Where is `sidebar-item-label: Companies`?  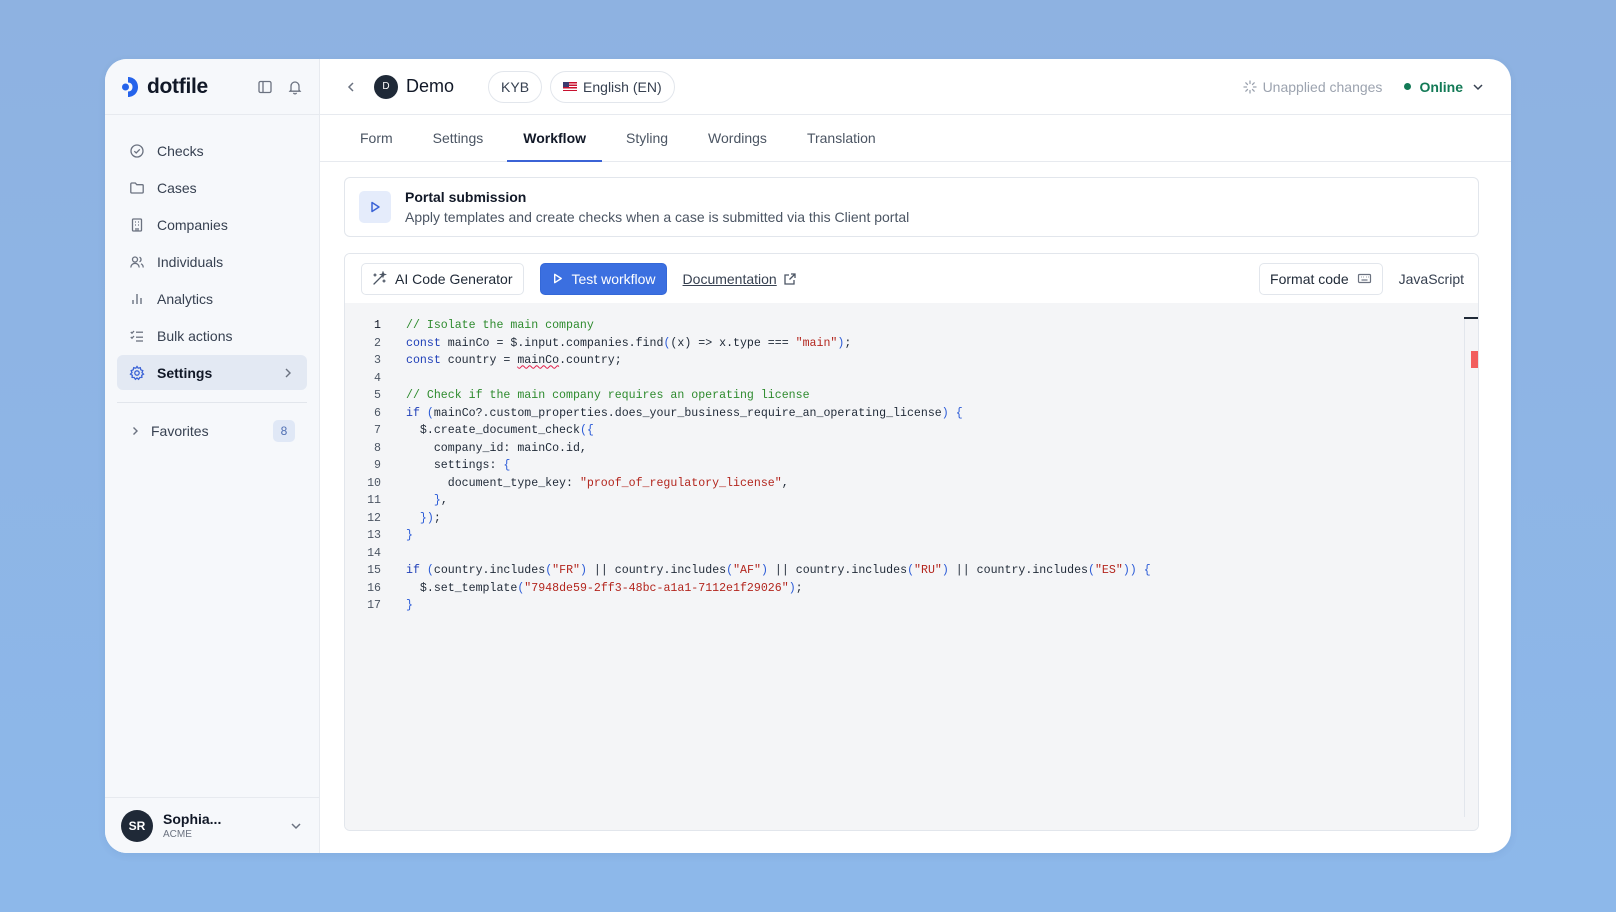
sidebar-item-label: Companies is located at coordinates (192, 224).